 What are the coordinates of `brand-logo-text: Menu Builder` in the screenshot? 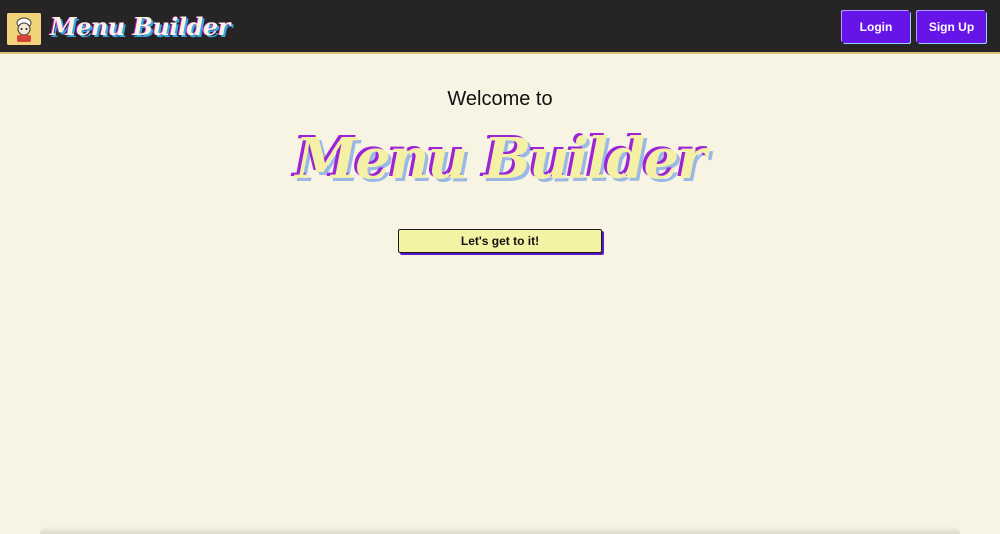 It's located at (140, 27).